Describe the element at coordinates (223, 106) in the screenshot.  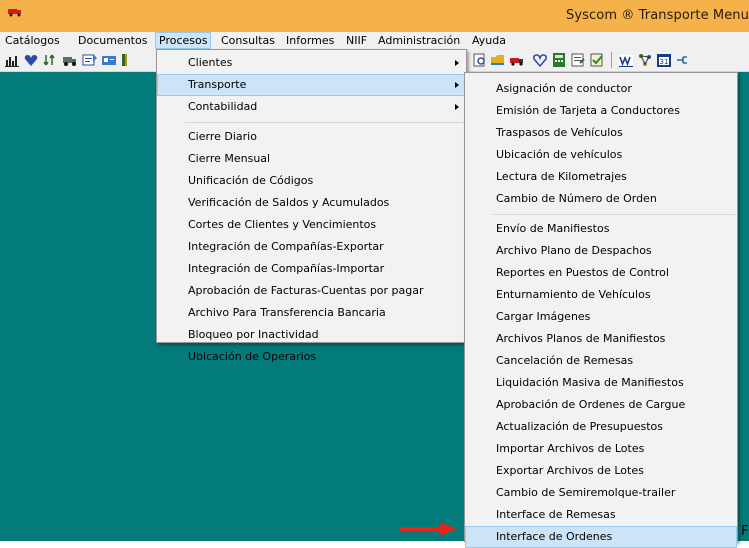
I see `procesos-item-label: Contabilidad` at that location.